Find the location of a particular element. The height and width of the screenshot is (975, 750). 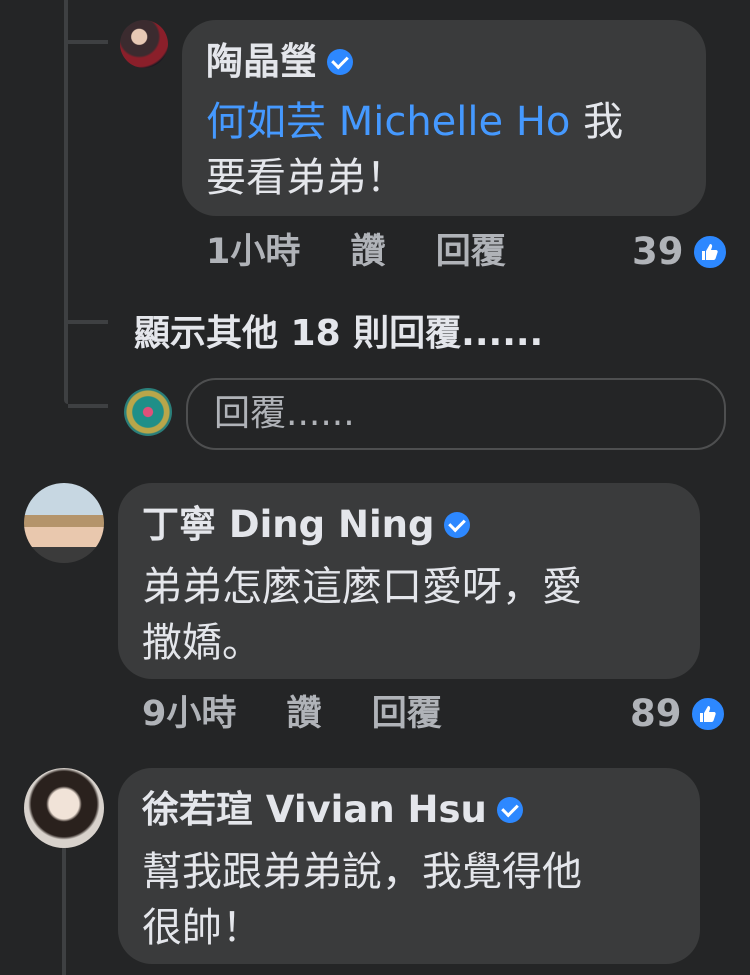

comment-text-line2: 要看弟弟！ is located at coordinates (306, 178).